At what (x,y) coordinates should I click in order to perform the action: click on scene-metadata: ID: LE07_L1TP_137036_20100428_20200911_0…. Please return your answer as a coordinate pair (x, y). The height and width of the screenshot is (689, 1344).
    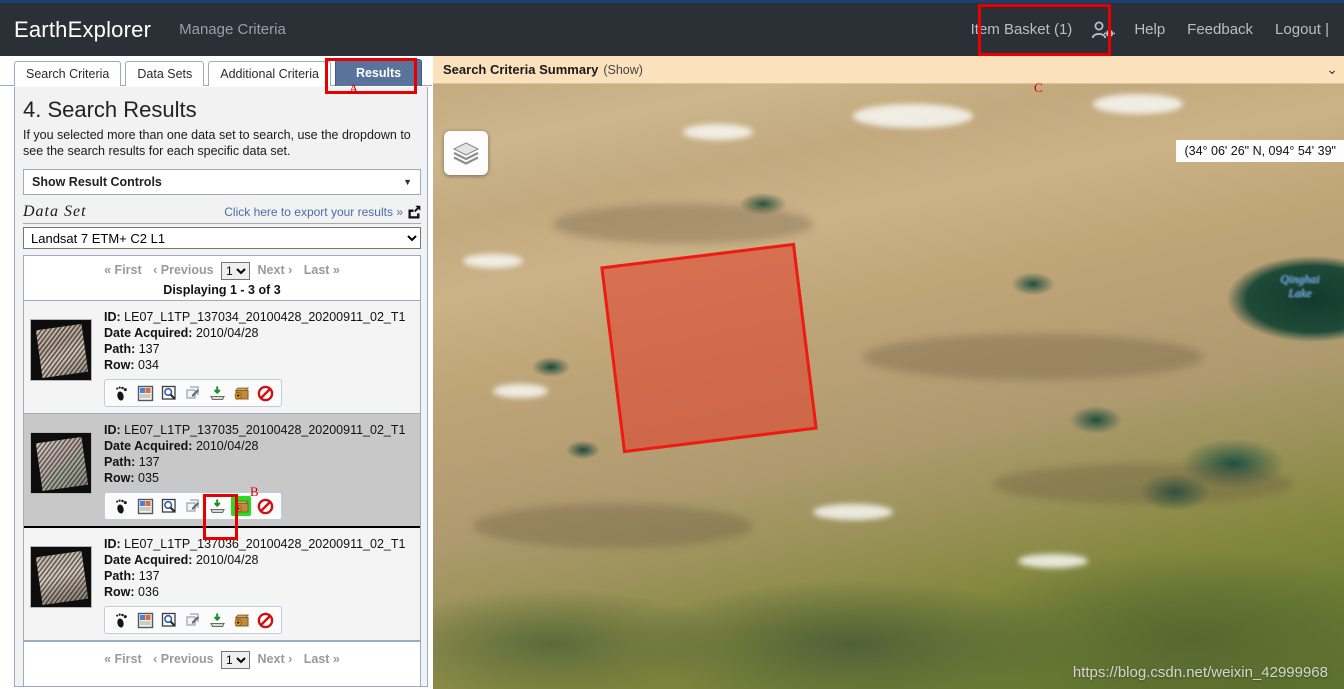
    Looking at the image, I should click on (248, 585).